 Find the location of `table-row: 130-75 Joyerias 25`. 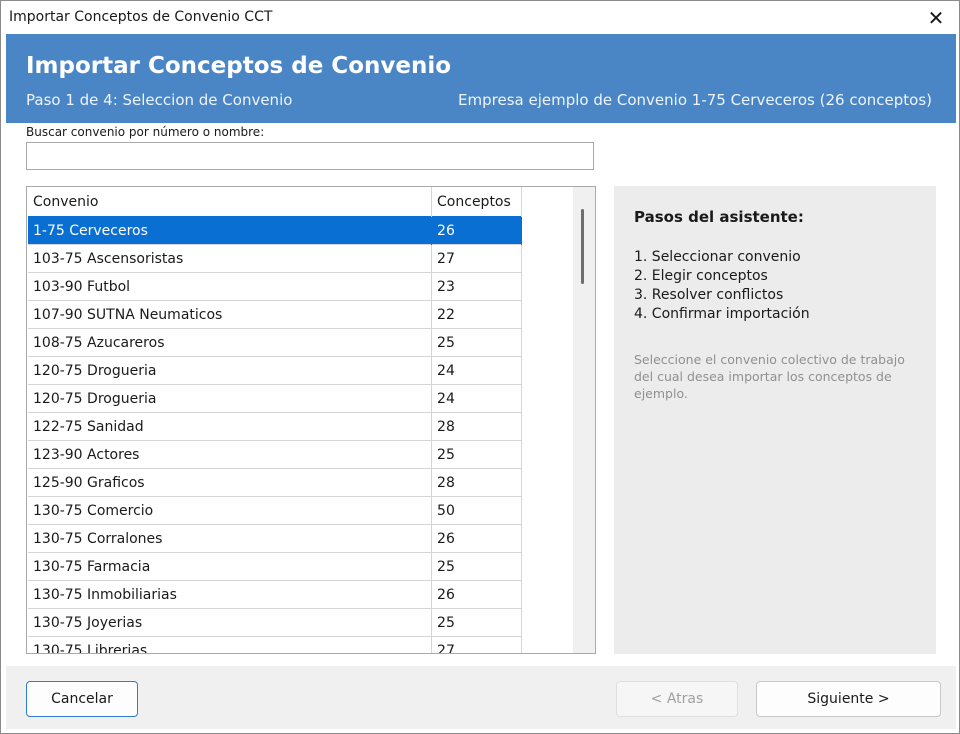

table-row: 130-75 Joyerias 25 is located at coordinates (275, 622).